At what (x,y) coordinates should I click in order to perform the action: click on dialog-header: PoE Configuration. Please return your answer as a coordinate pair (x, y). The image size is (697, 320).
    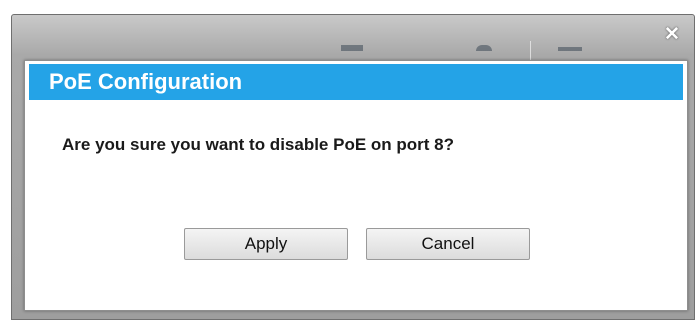
    Looking at the image, I should click on (356, 82).